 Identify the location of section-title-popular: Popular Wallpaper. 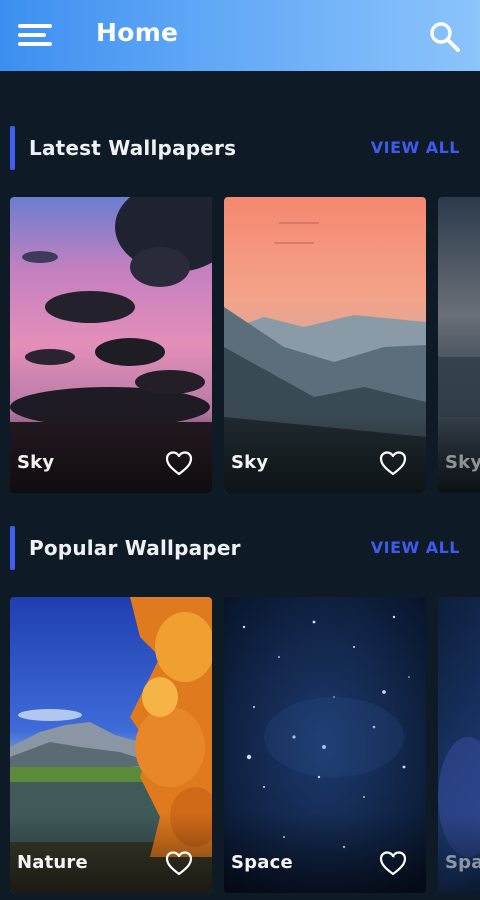
(135, 548).